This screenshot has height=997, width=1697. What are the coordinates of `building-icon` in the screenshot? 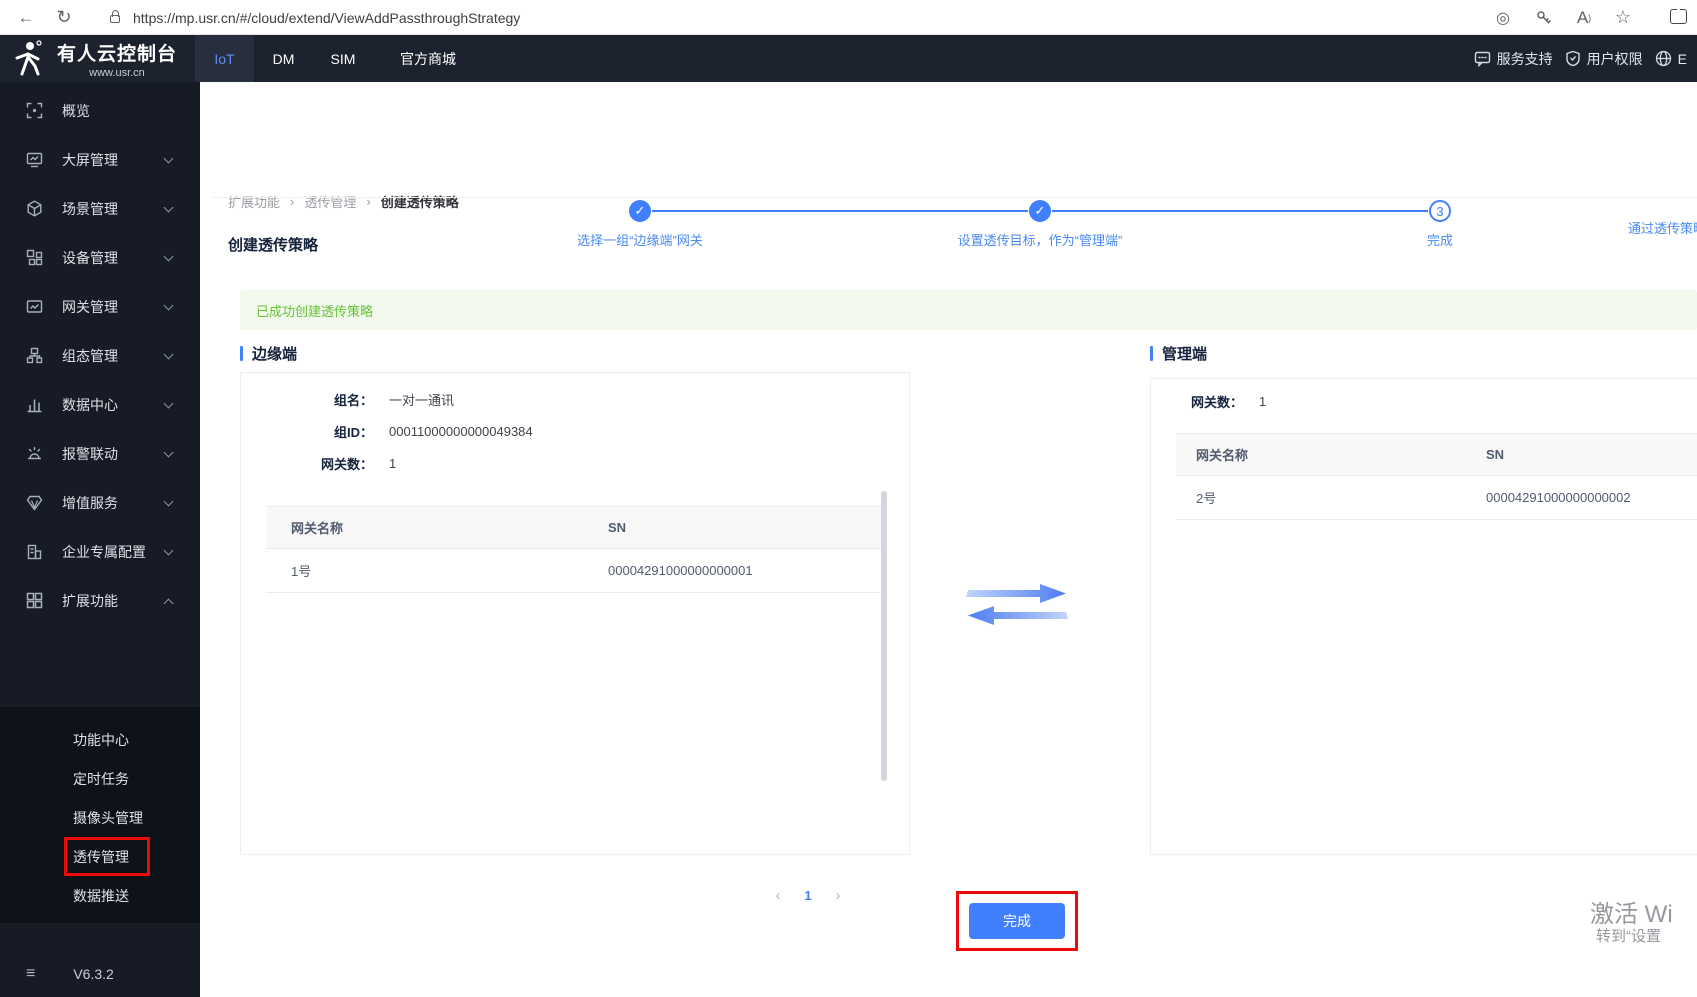 It's located at (34, 552).